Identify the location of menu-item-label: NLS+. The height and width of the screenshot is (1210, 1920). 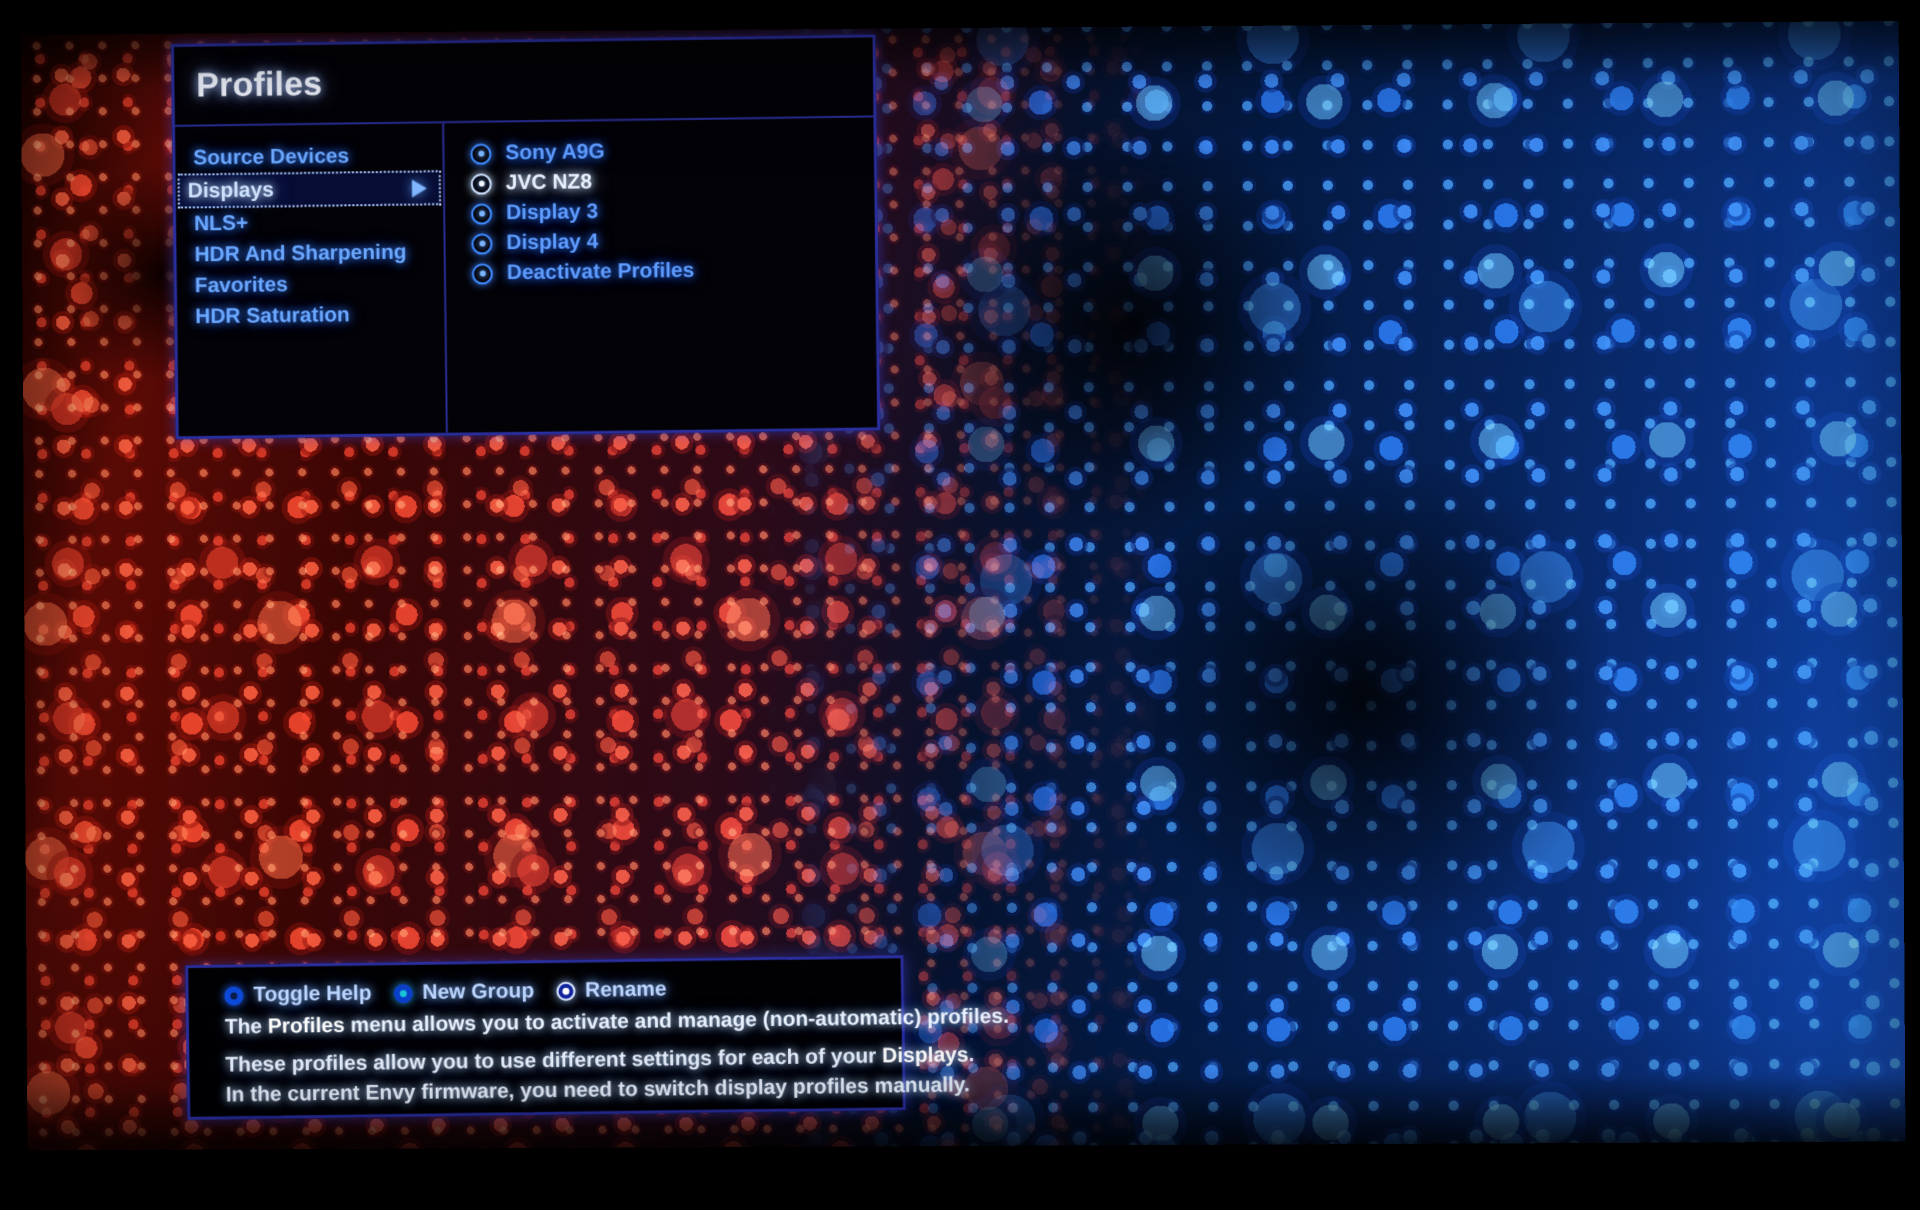
(221, 223).